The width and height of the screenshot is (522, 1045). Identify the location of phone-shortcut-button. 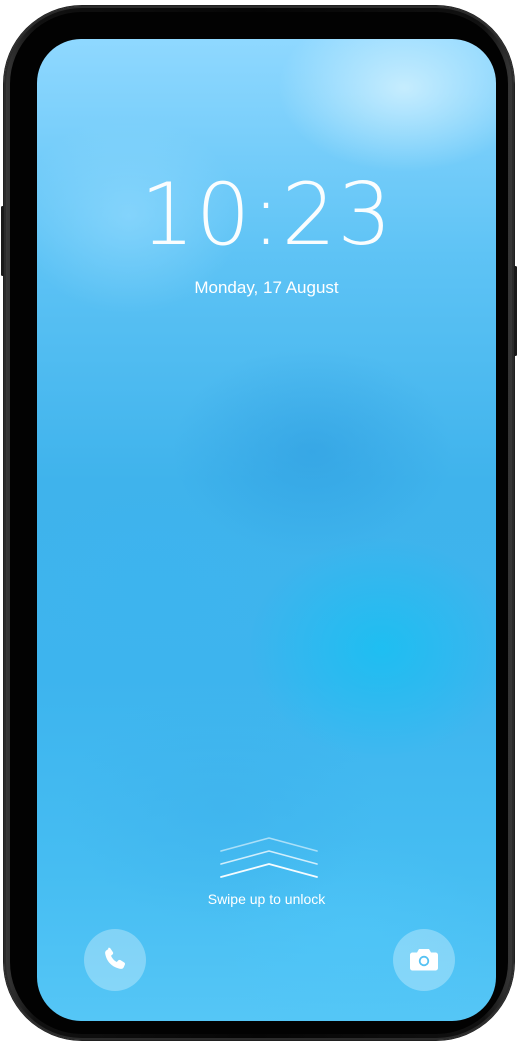
(115, 960).